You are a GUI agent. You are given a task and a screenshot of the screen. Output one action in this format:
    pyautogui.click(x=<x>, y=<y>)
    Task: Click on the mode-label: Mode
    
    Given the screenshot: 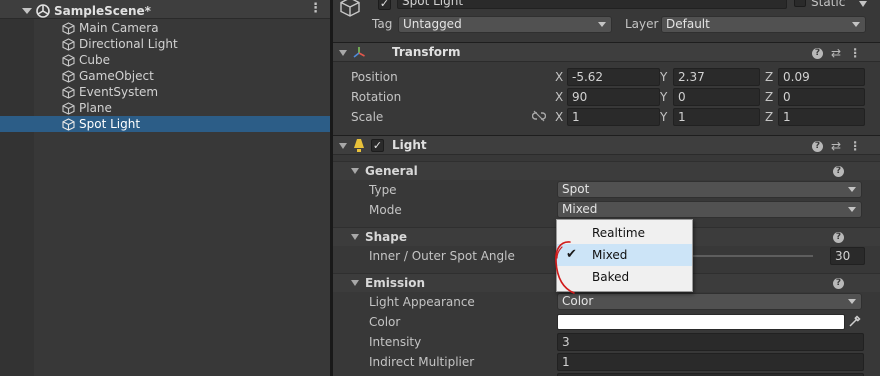 What is the action you would take?
    pyautogui.click(x=385, y=210)
    